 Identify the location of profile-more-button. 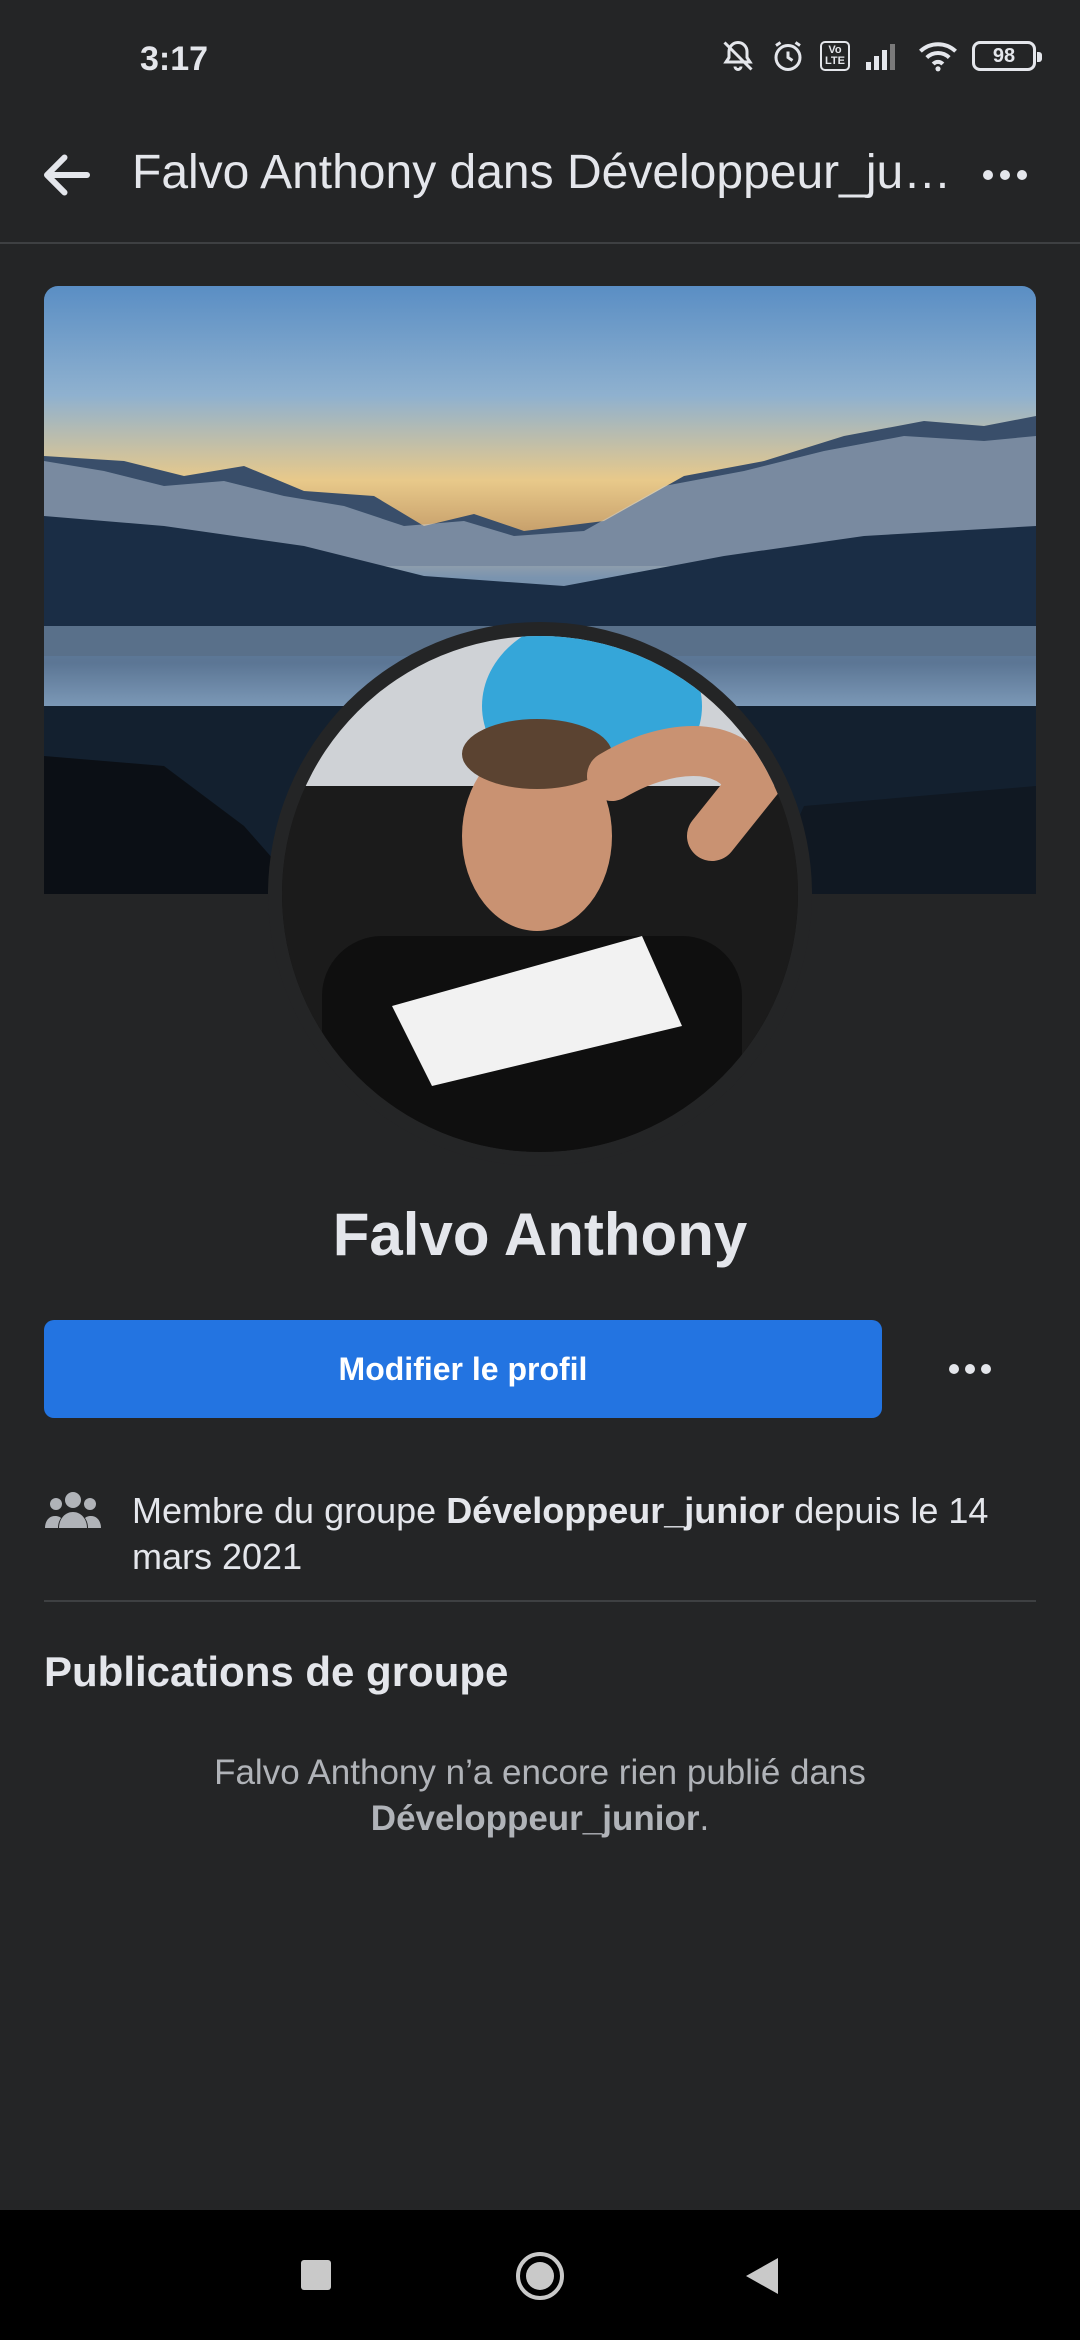
(970, 1369).